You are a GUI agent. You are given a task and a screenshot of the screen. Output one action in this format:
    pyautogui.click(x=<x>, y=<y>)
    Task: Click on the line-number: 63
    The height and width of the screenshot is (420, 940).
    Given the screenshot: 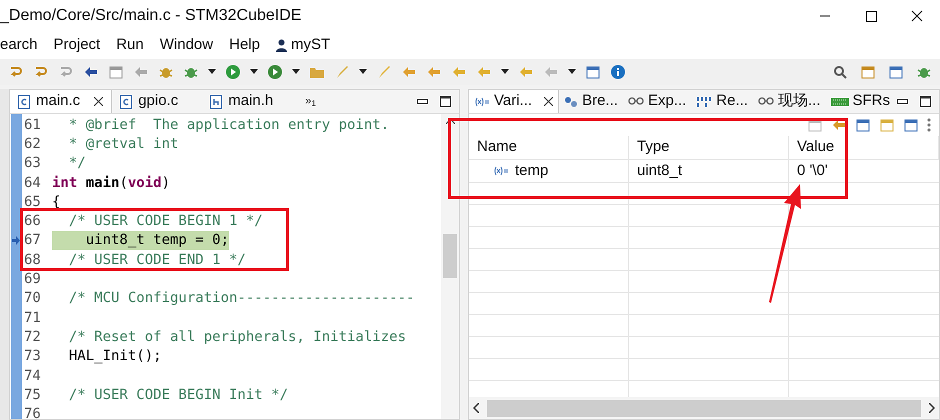 What is the action you would take?
    pyautogui.click(x=32, y=163)
    